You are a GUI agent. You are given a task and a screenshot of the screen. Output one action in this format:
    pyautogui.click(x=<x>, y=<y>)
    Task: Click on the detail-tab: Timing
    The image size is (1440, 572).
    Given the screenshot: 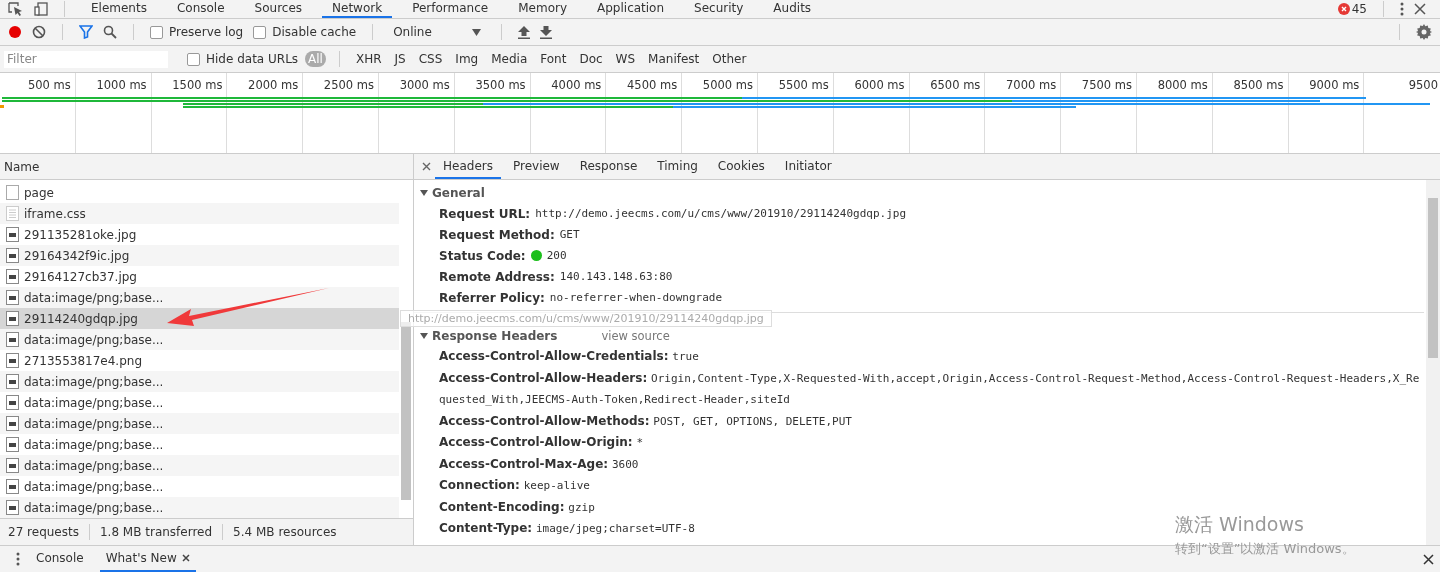 What is the action you would take?
    pyautogui.click(x=677, y=166)
    